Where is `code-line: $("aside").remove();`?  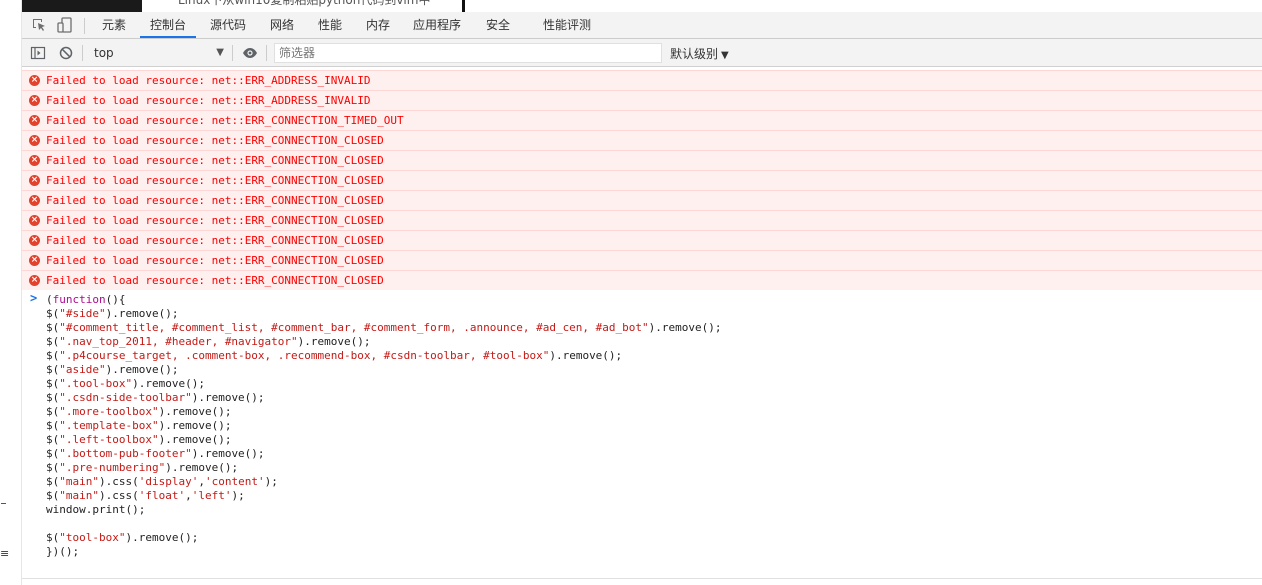
code-line: $("aside").remove(); is located at coordinates (112, 369).